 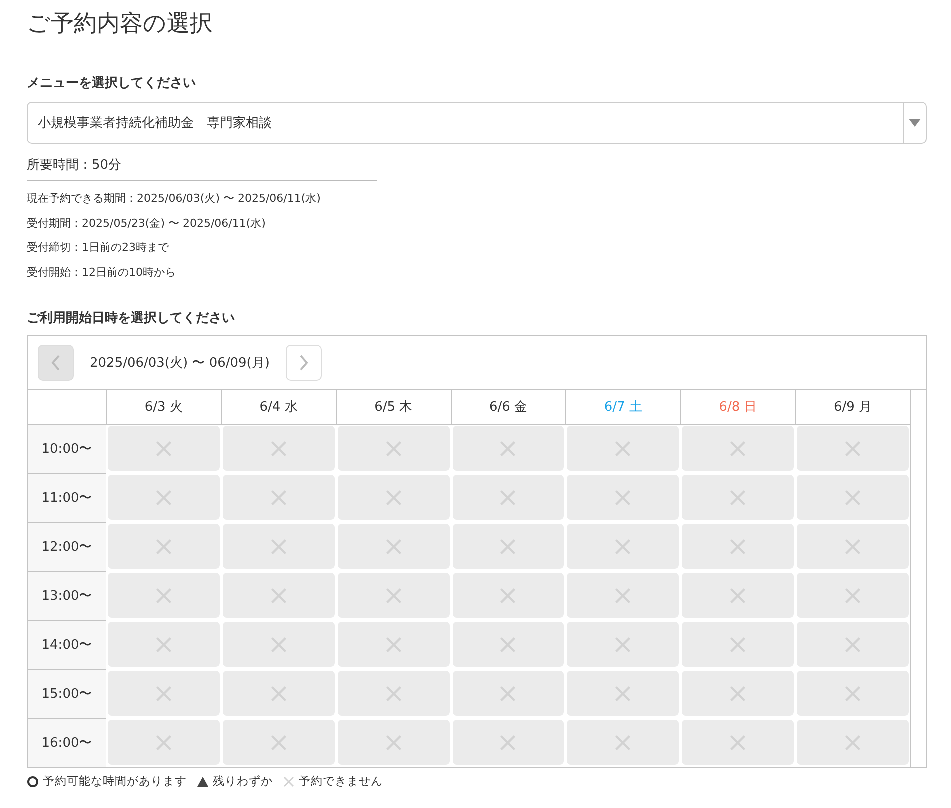 What do you see at coordinates (67, 449) in the screenshot?
I see `time-cell: 10:00〜` at bounding box center [67, 449].